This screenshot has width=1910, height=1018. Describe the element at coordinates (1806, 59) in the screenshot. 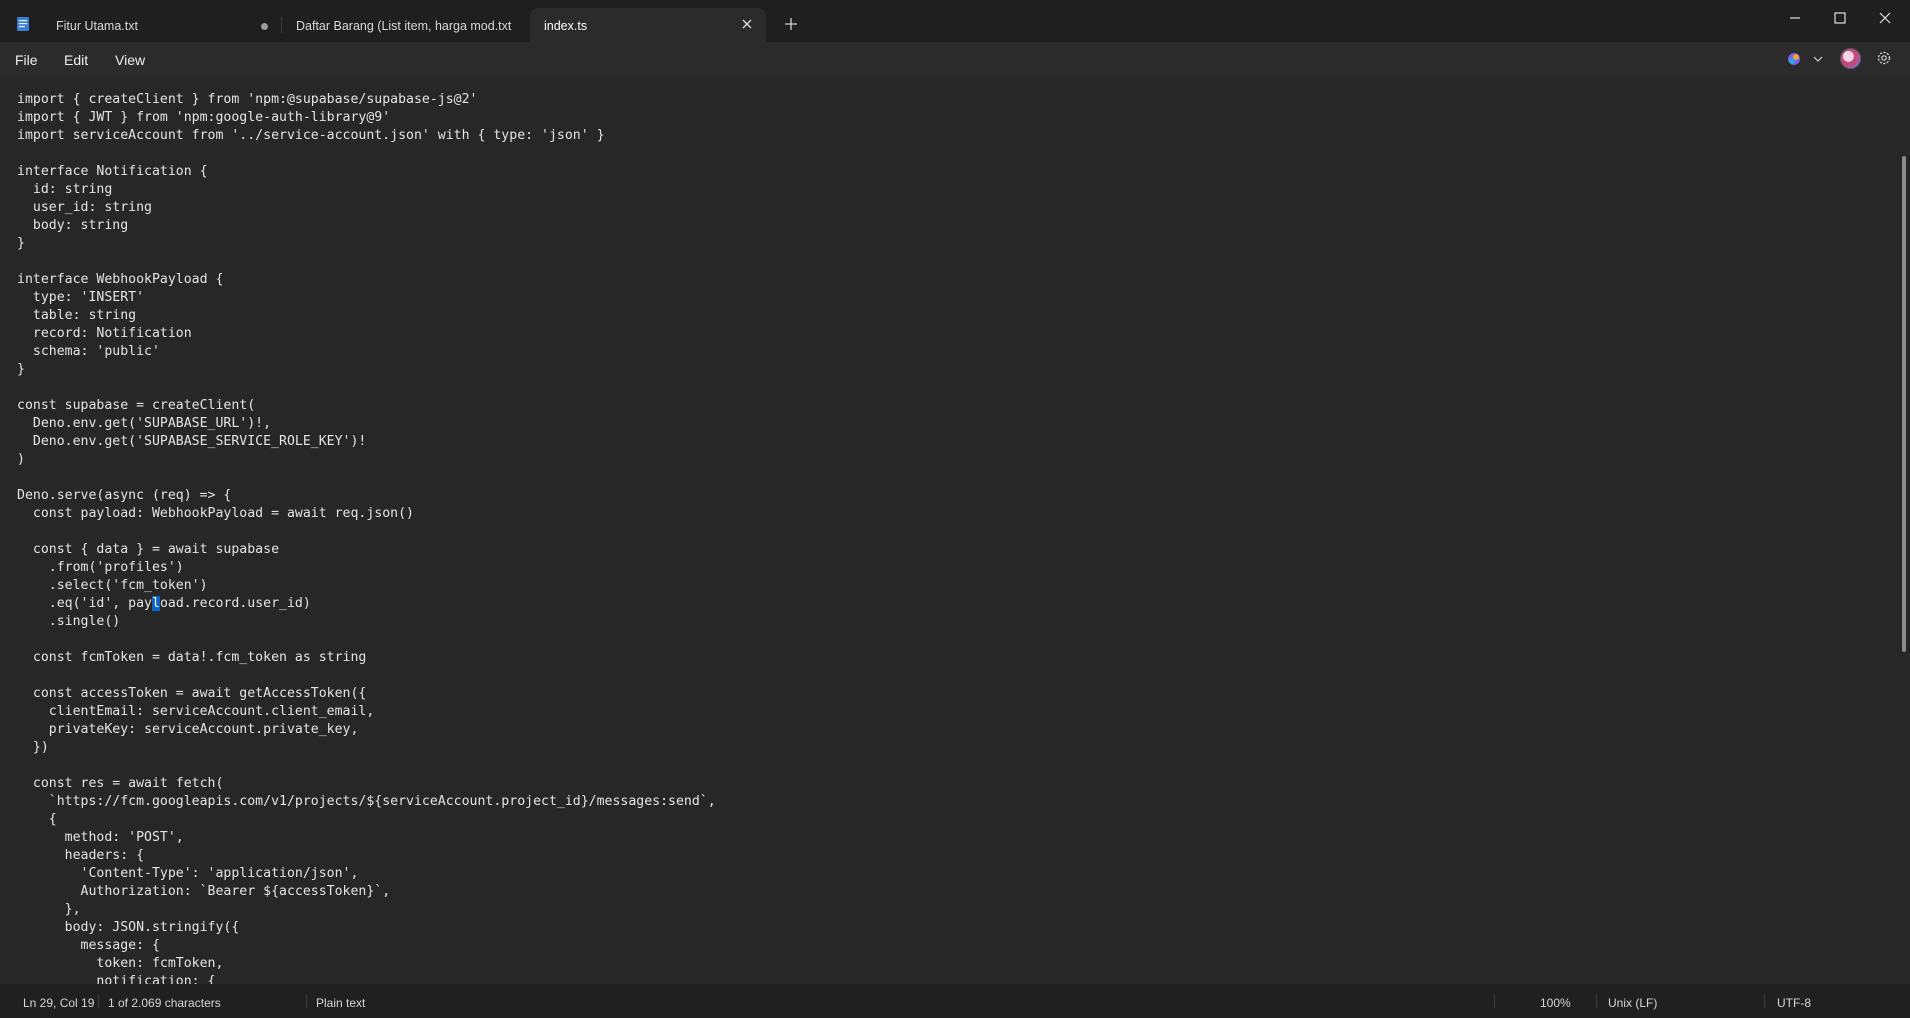

I see `copilot-icon` at that location.